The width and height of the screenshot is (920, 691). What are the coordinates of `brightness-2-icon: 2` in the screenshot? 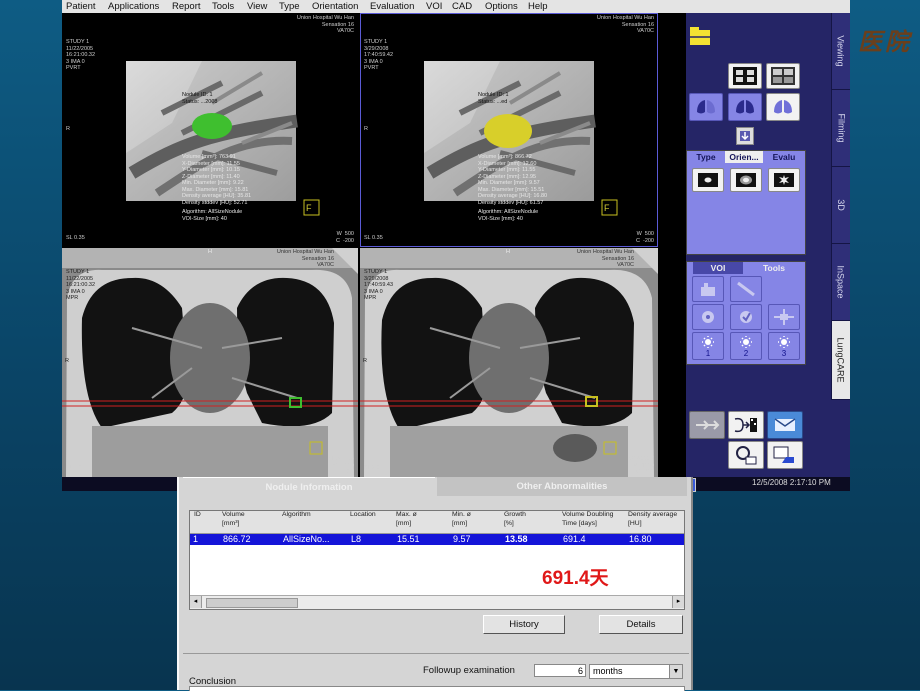 It's located at (746, 346).